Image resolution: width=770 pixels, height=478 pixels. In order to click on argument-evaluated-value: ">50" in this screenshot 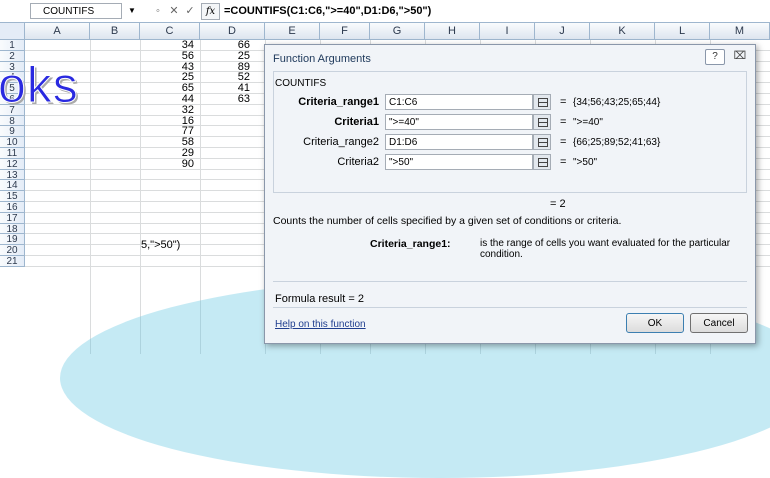, I will do `click(585, 162)`.